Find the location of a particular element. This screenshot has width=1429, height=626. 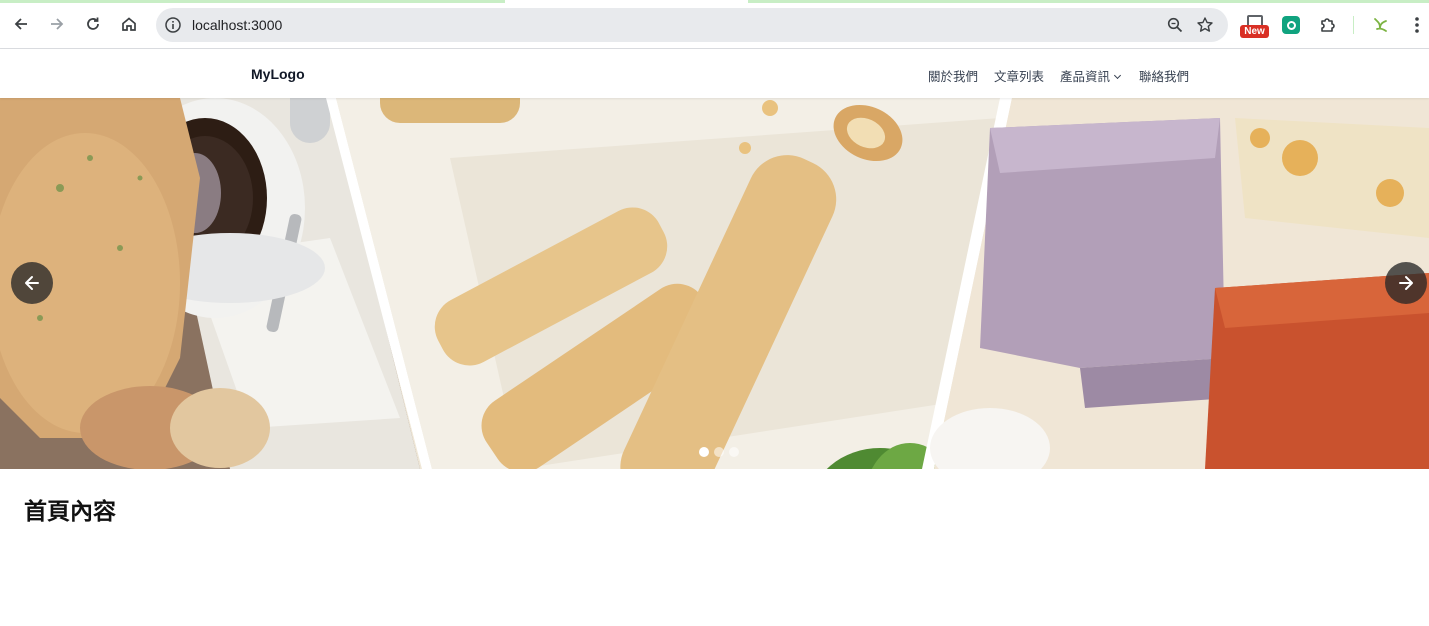

extension-new-badge: New is located at coordinates (1254, 31).